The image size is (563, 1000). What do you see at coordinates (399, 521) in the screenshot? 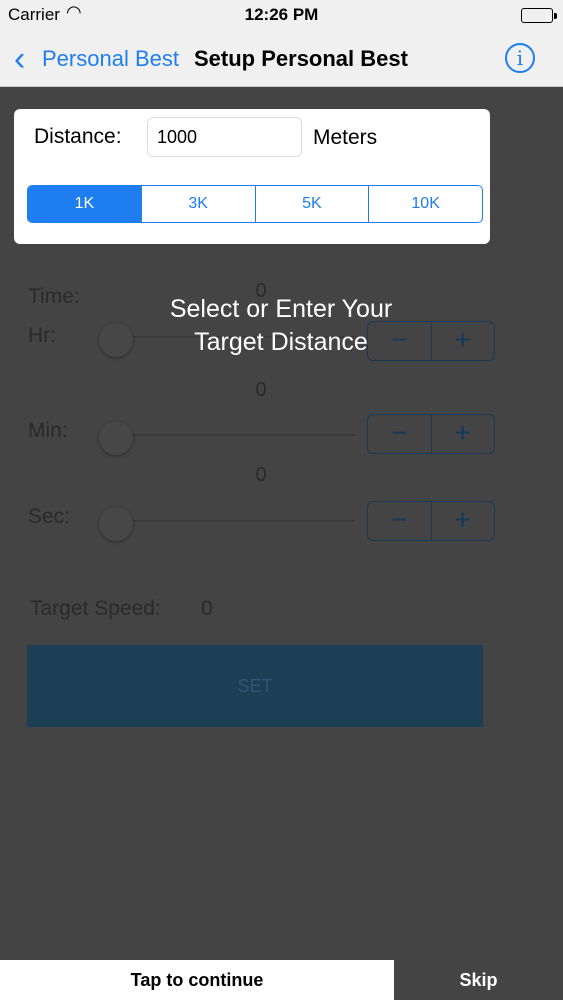
I see `seconds-decrement-button: −` at bounding box center [399, 521].